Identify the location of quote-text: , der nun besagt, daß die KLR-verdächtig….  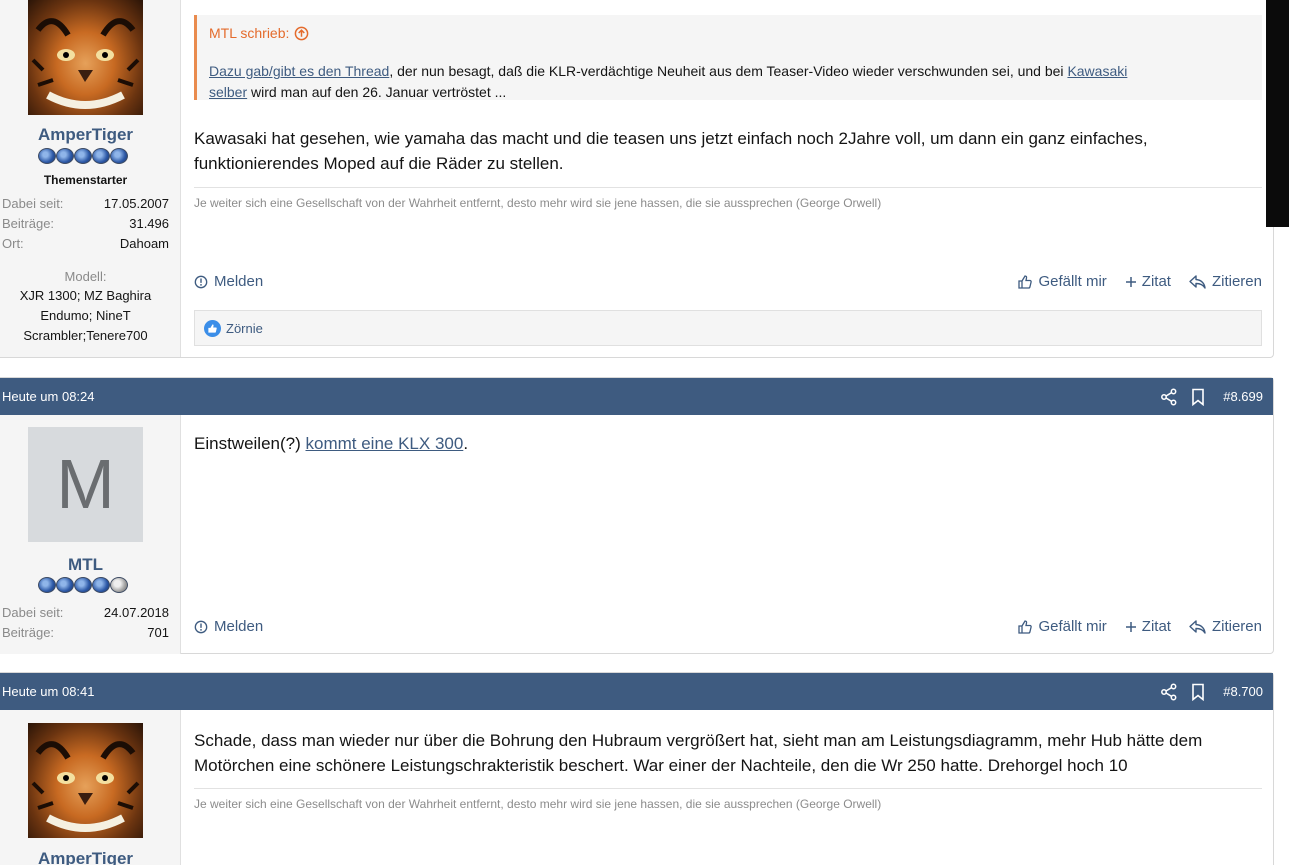
(728, 71).